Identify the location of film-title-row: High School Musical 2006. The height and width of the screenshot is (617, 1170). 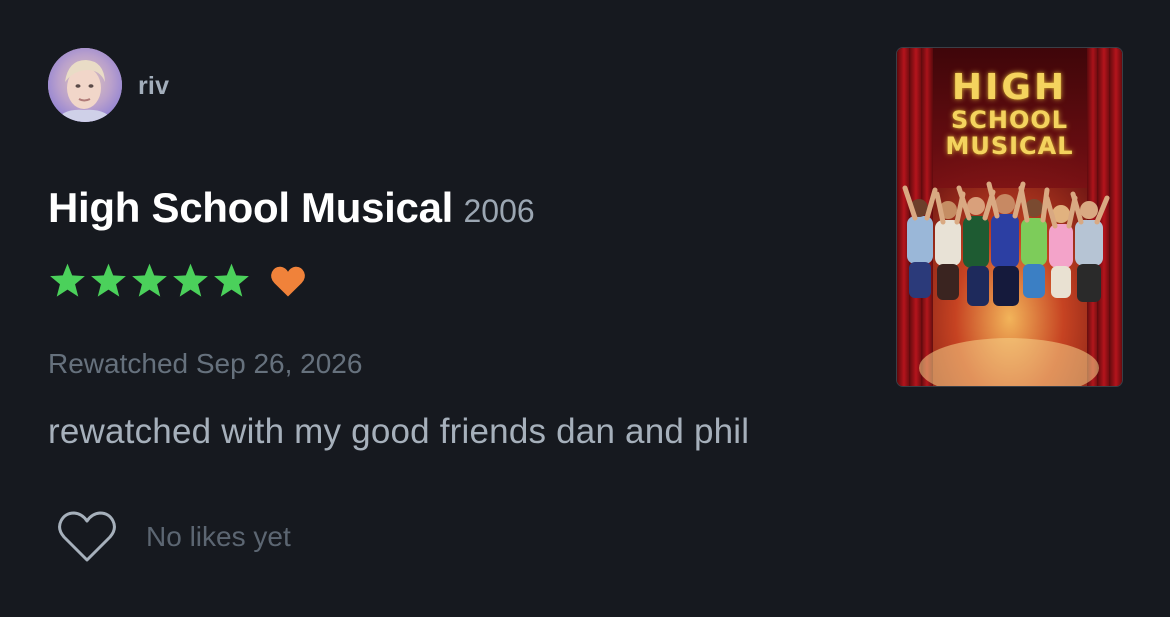
(291, 208).